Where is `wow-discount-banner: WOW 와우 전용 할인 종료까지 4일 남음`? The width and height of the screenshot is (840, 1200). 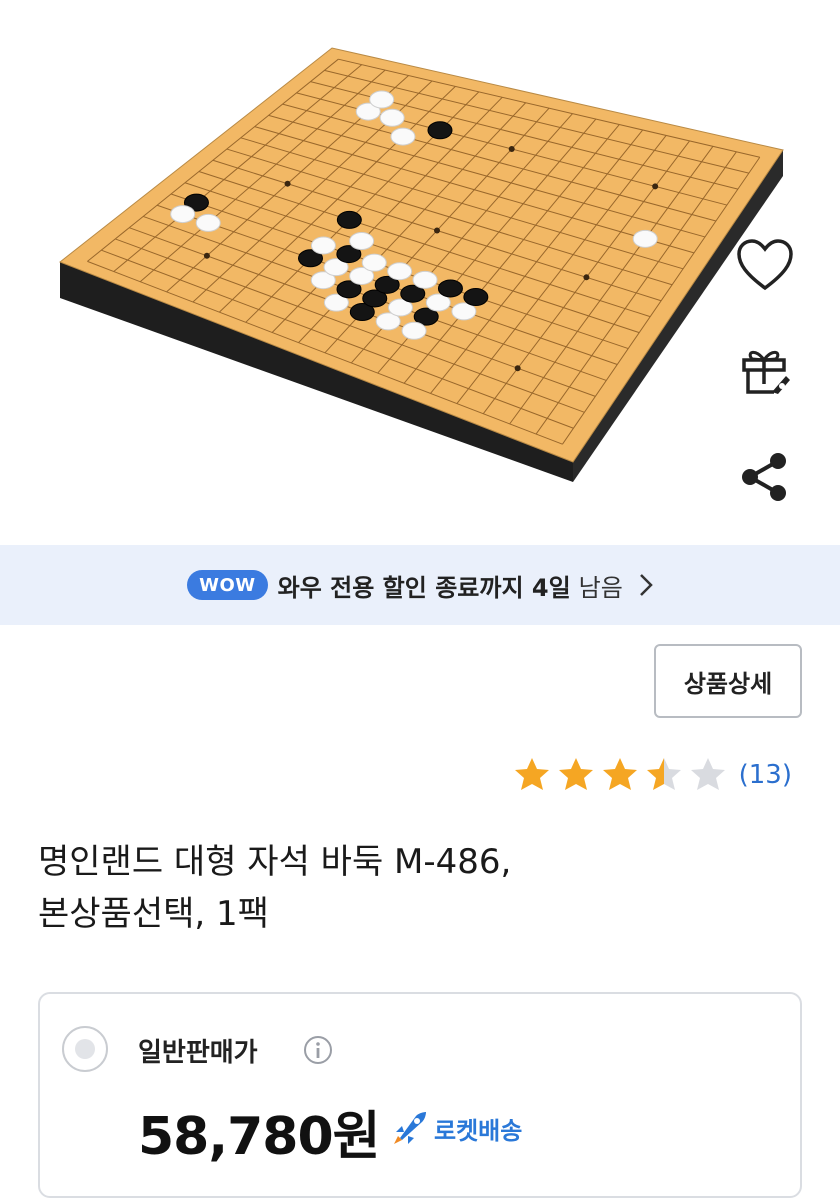 wow-discount-banner: WOW 와우 전용 할인 종료까지 4일 남음 is located at coordinates (420, 585).